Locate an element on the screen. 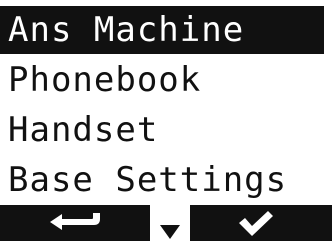  menu-item-label: Phonebook is located at coordinates (105, 80).